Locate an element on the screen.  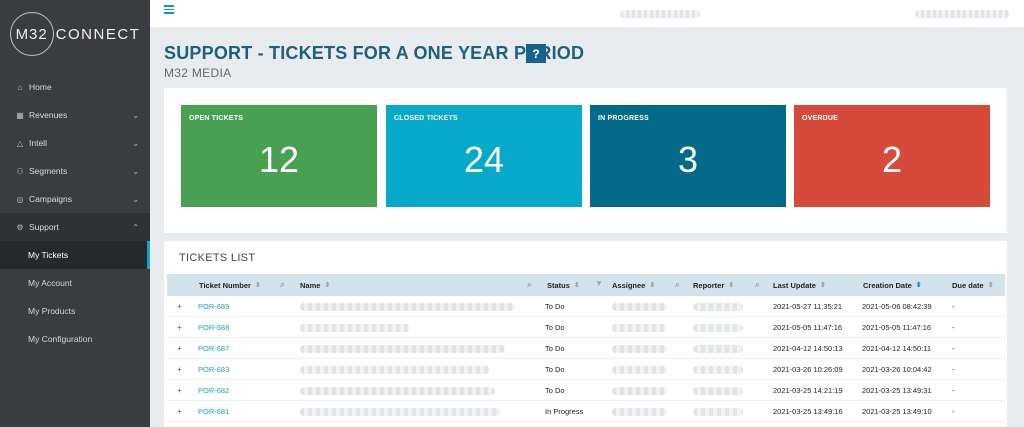
filter-icon: ▼ is located at coordinates (599, 283).